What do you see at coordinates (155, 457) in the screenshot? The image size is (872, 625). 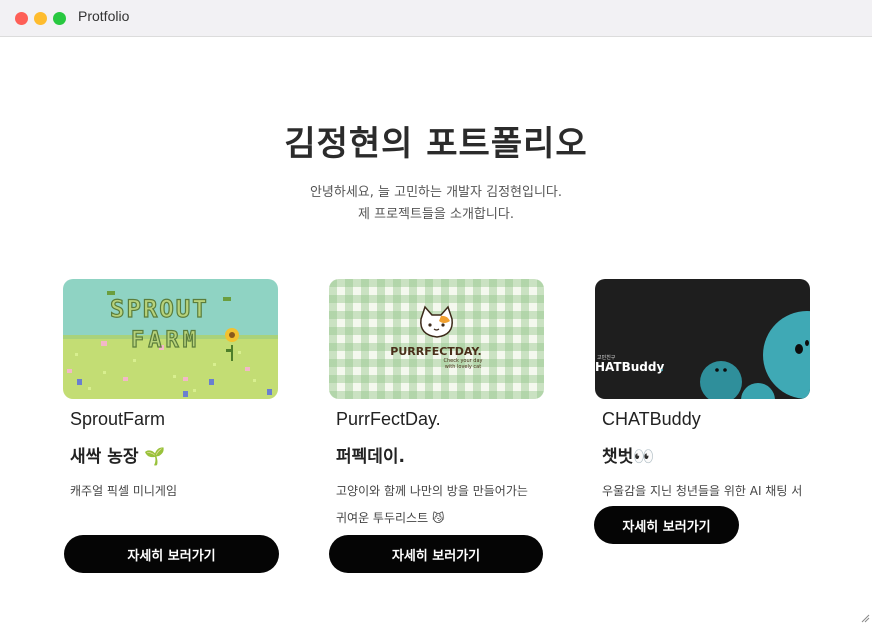 I see `sprout-icon: 🌱` at bounding box center [155, 457].